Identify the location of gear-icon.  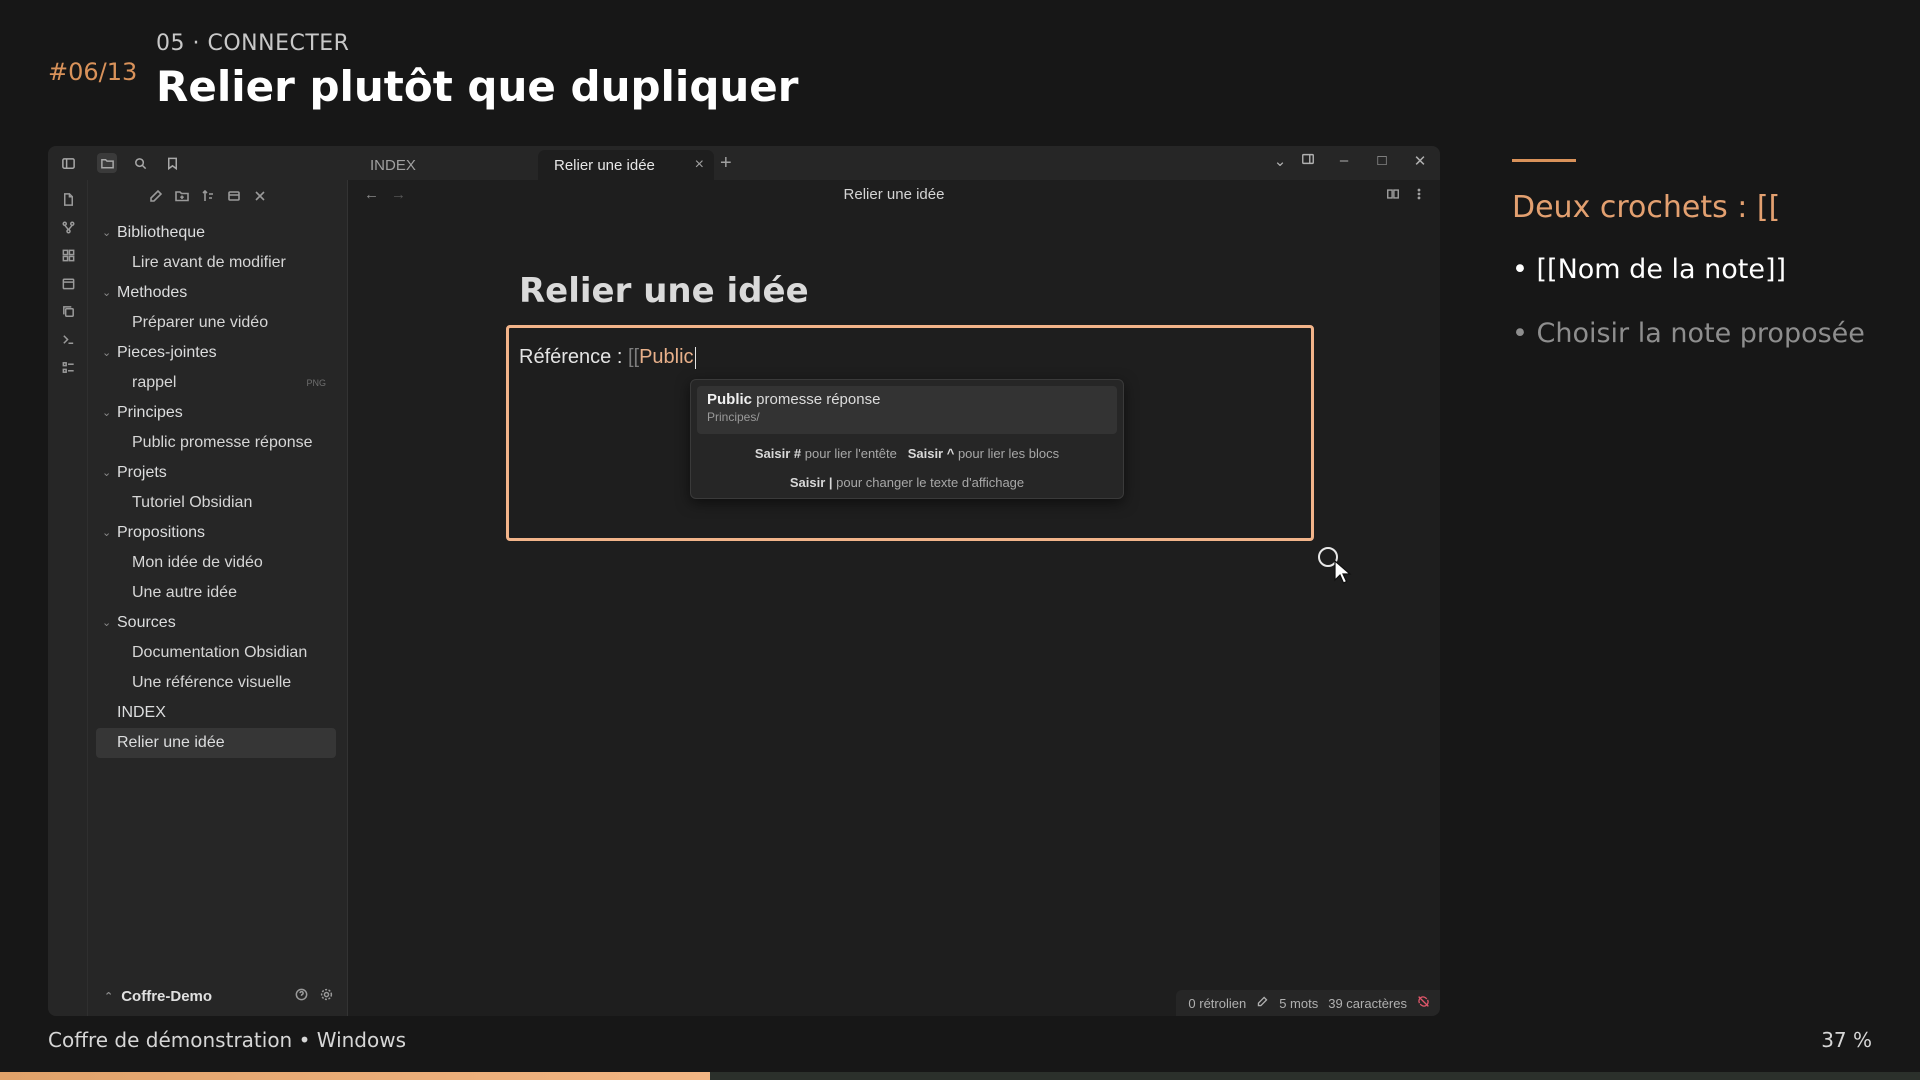
(326, 996).